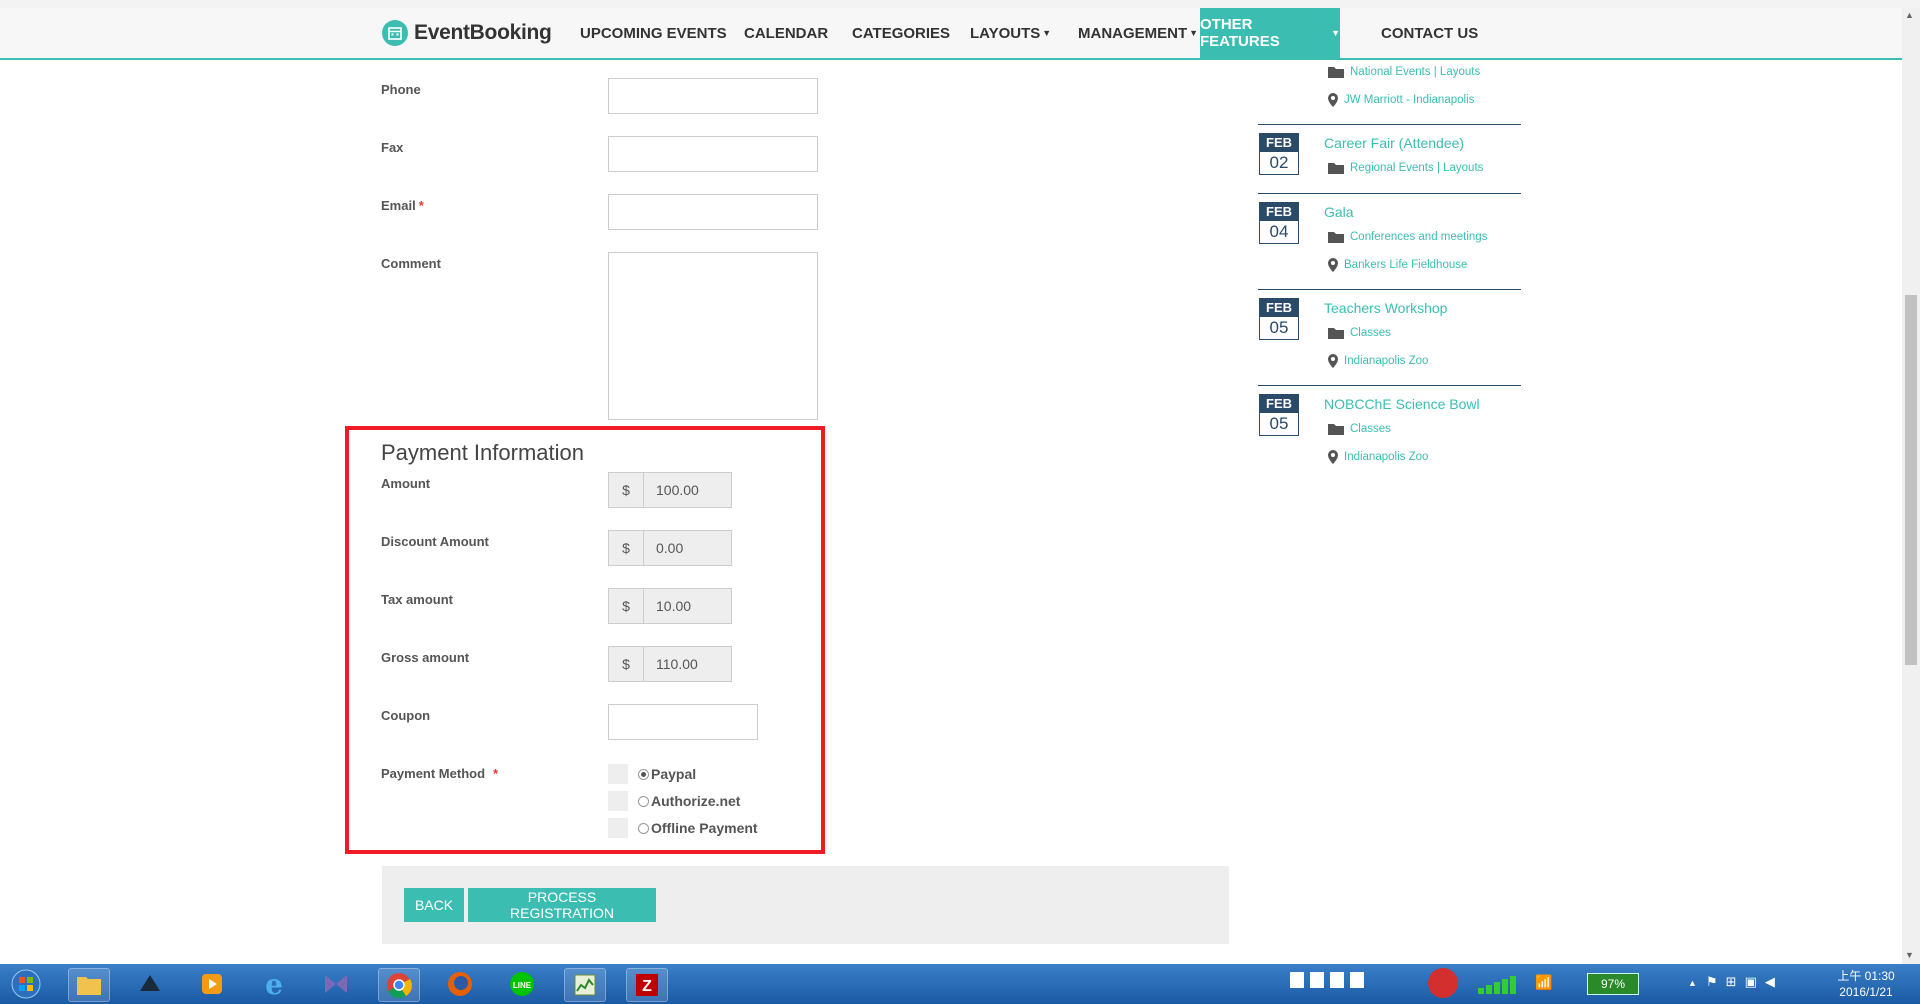  What do you see at coordinates (1397, 265) in the screenshot?
I see `event-location-link: Bankers Life Fieldhouse` at bounding box center [1397, 265].